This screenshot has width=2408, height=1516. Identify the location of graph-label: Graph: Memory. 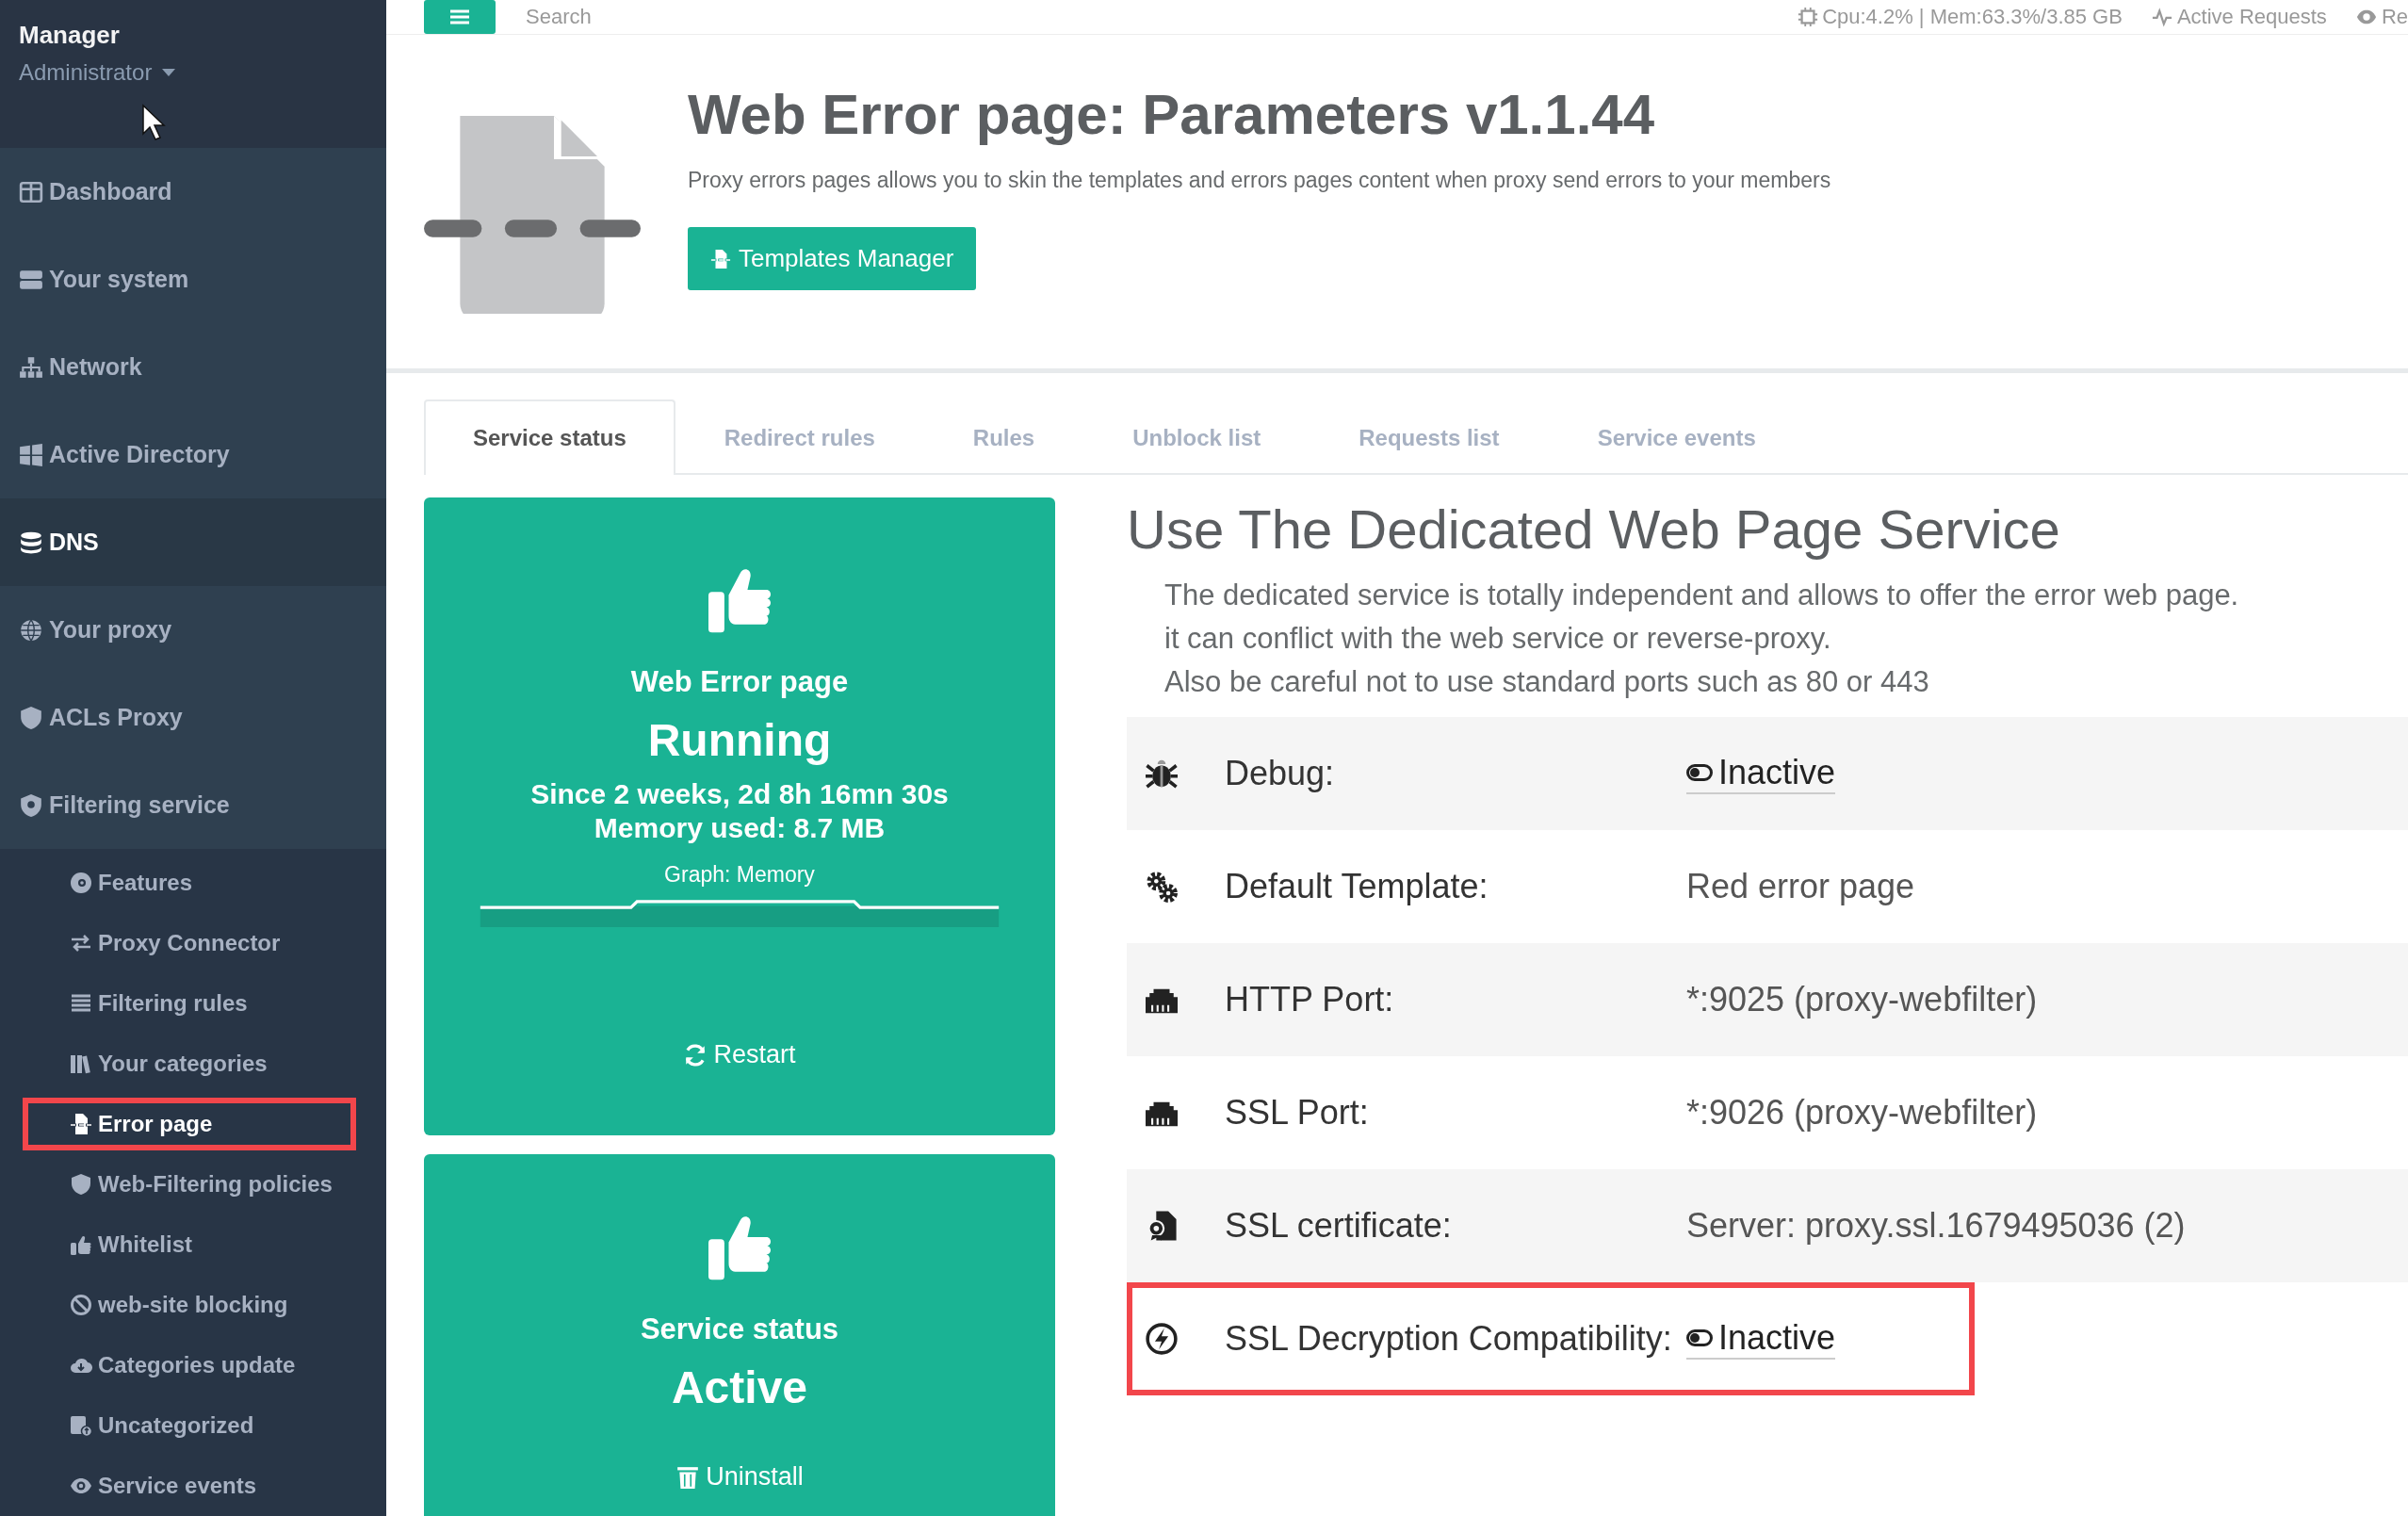
(739, 875).